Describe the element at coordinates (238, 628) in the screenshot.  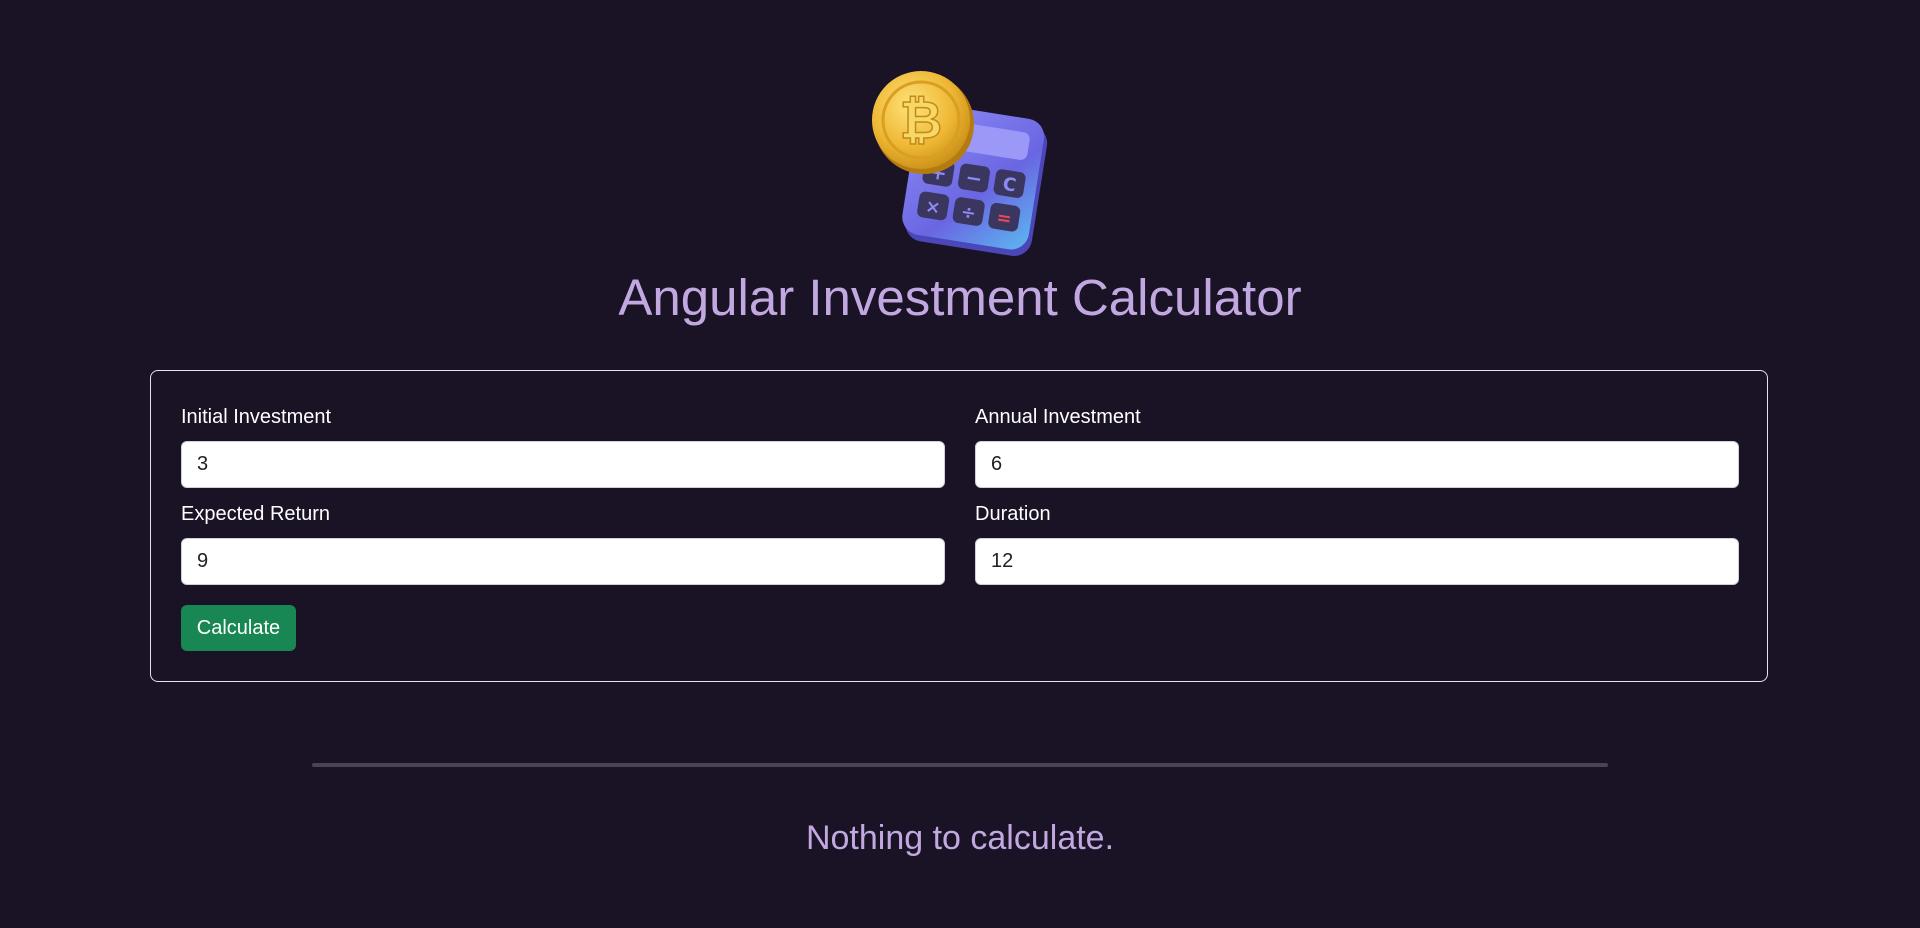
I see `calculate-button: Calculate` at that location.